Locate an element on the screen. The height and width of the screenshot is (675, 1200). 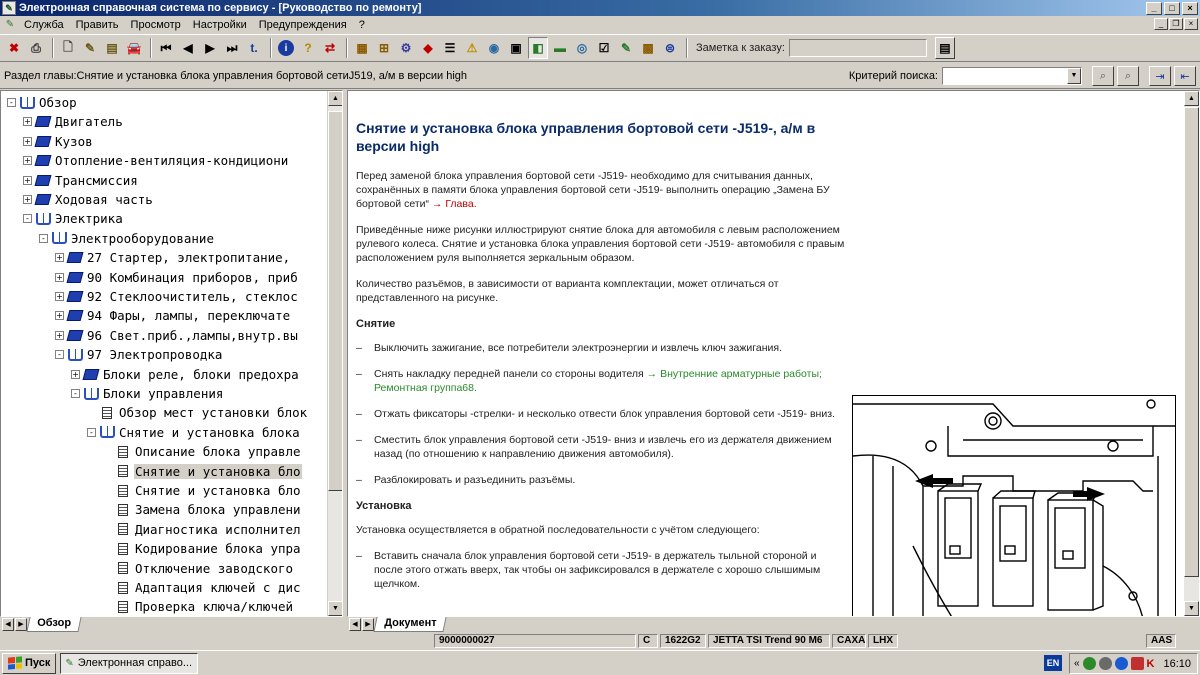
tree-item: +92 Стеклоочиститель, стеклос is located at coordinates (177, 296).